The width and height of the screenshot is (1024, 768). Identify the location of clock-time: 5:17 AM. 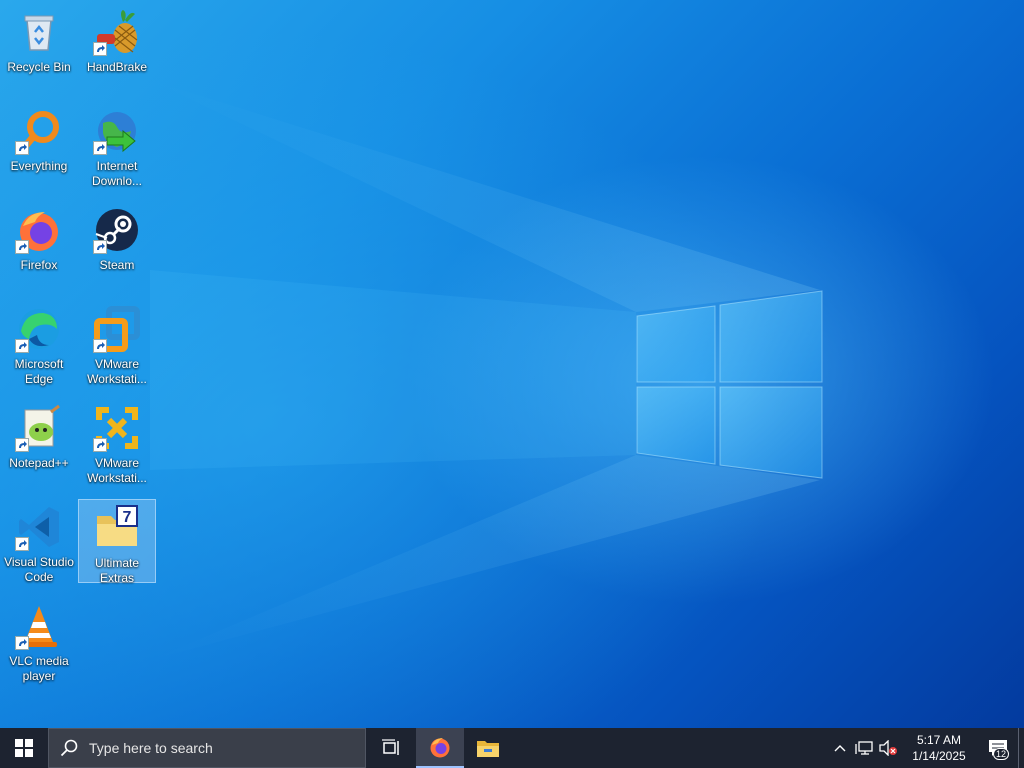
(939, 740).